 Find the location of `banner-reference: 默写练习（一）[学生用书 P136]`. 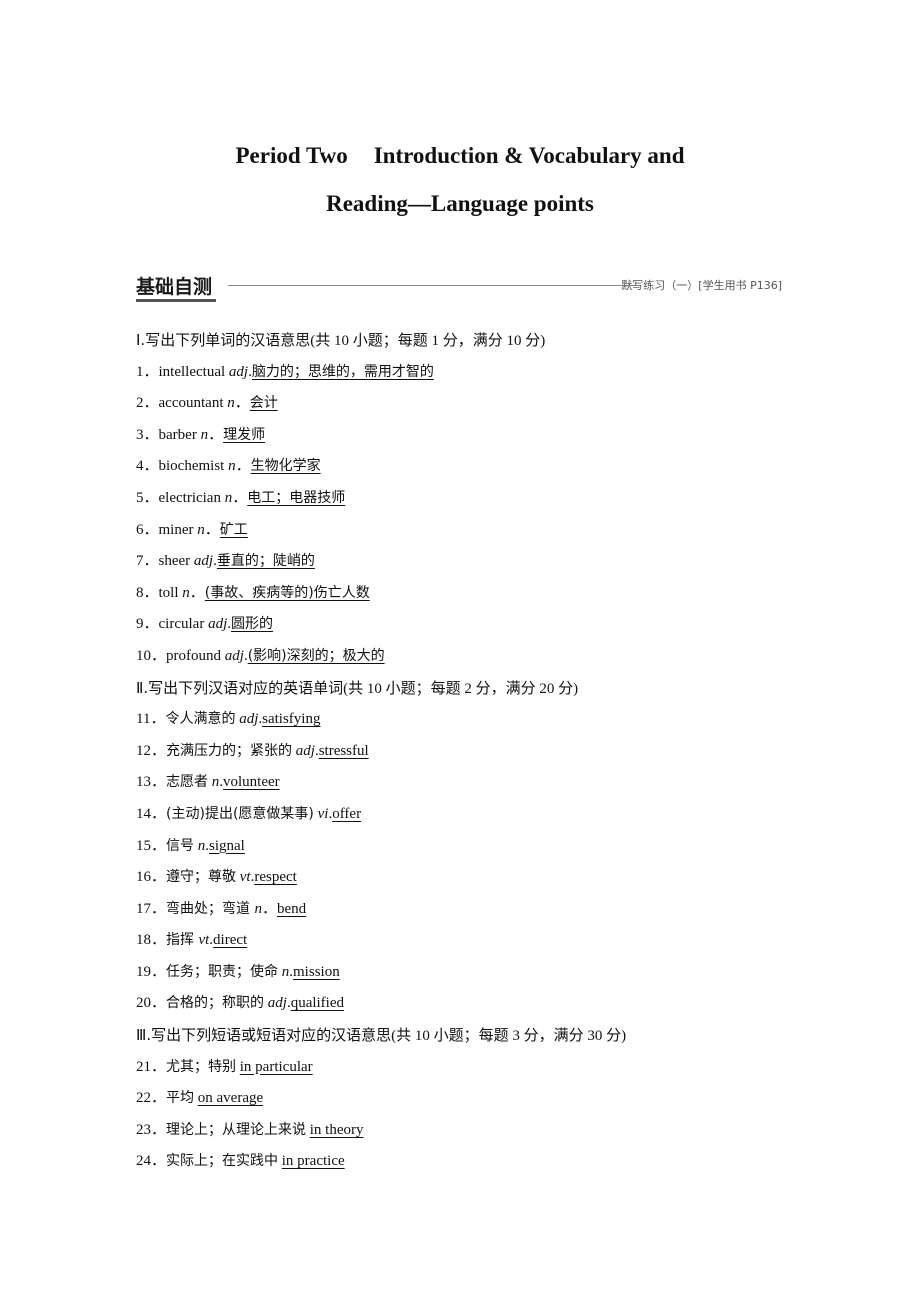

banner-reference: 默写练习（一）[学生用书 P136] is located at coordinates (701, 285).